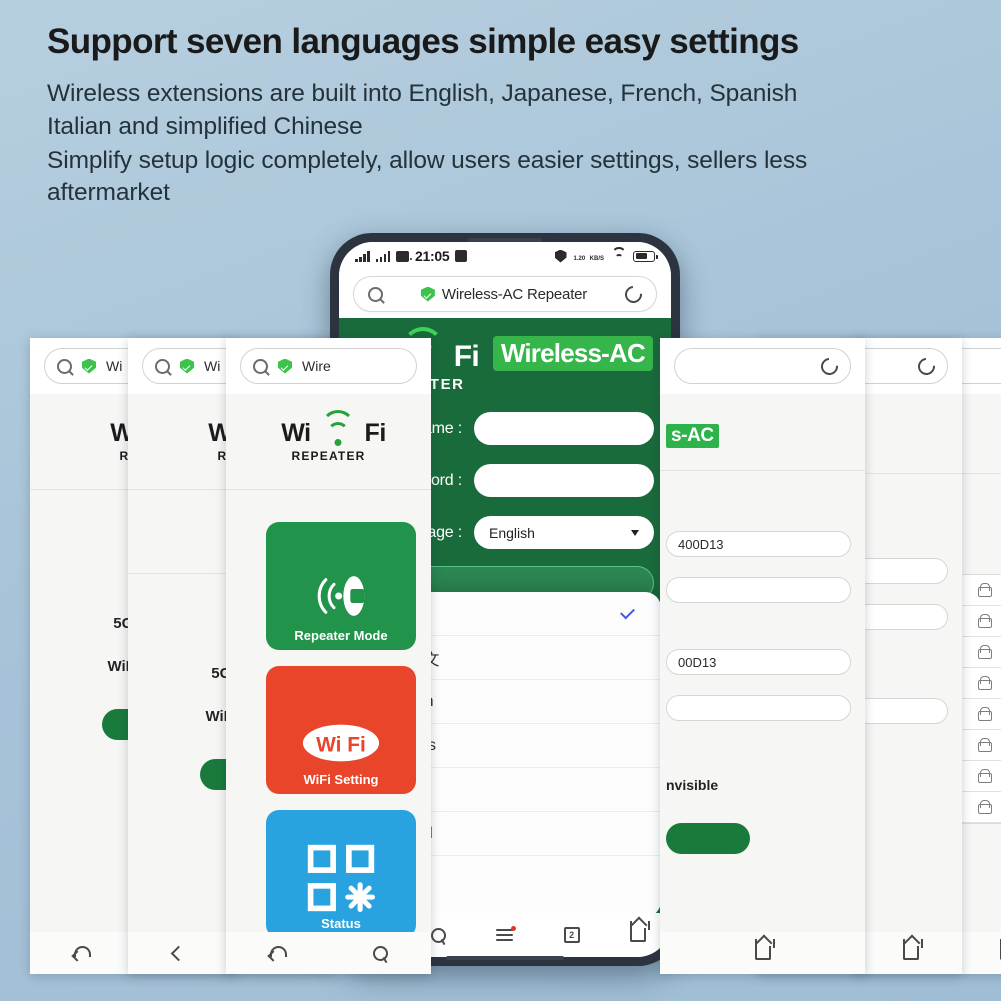 The width and height of the screenshot is (1001, 1001). What do you see at coordinates (618, 254) in the screenshot?
I see `wifi-icon` at bounding box center [618, 254].